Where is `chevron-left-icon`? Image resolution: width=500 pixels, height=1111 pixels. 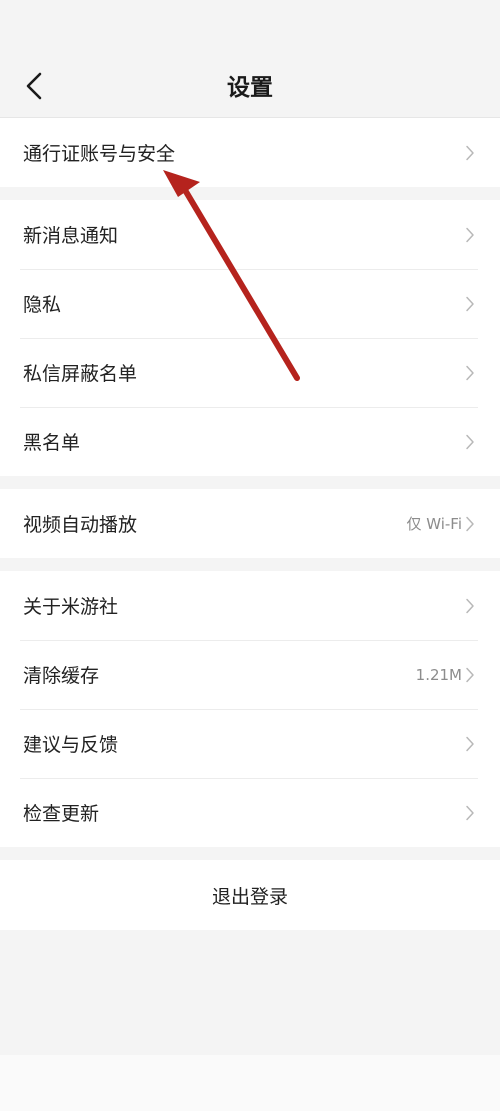 chevron-left-icon is located at coordinates (34, 86).